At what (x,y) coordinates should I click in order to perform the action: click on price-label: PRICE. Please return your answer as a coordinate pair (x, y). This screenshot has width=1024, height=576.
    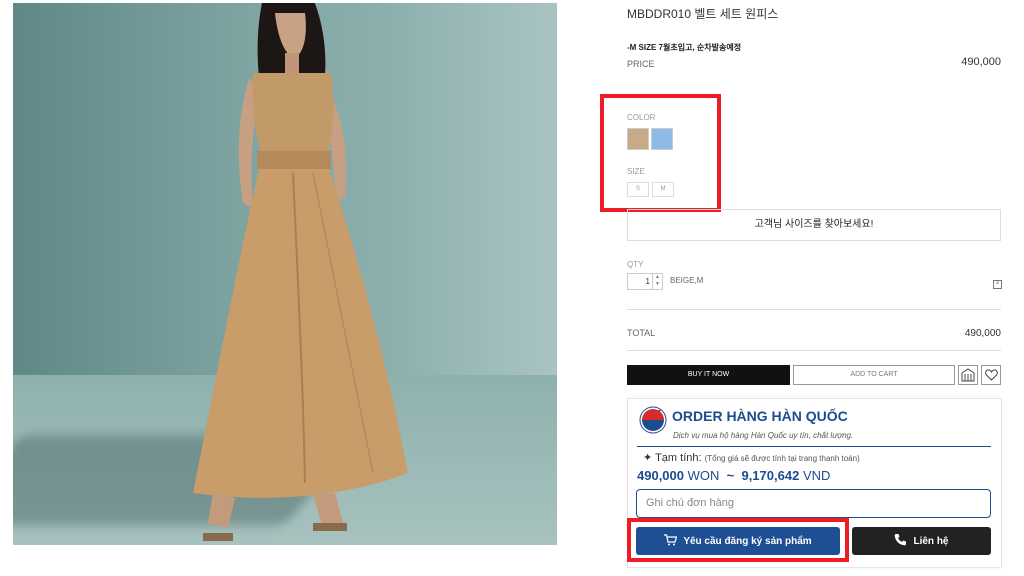
    Looking at the image, I should click on (641, 64).